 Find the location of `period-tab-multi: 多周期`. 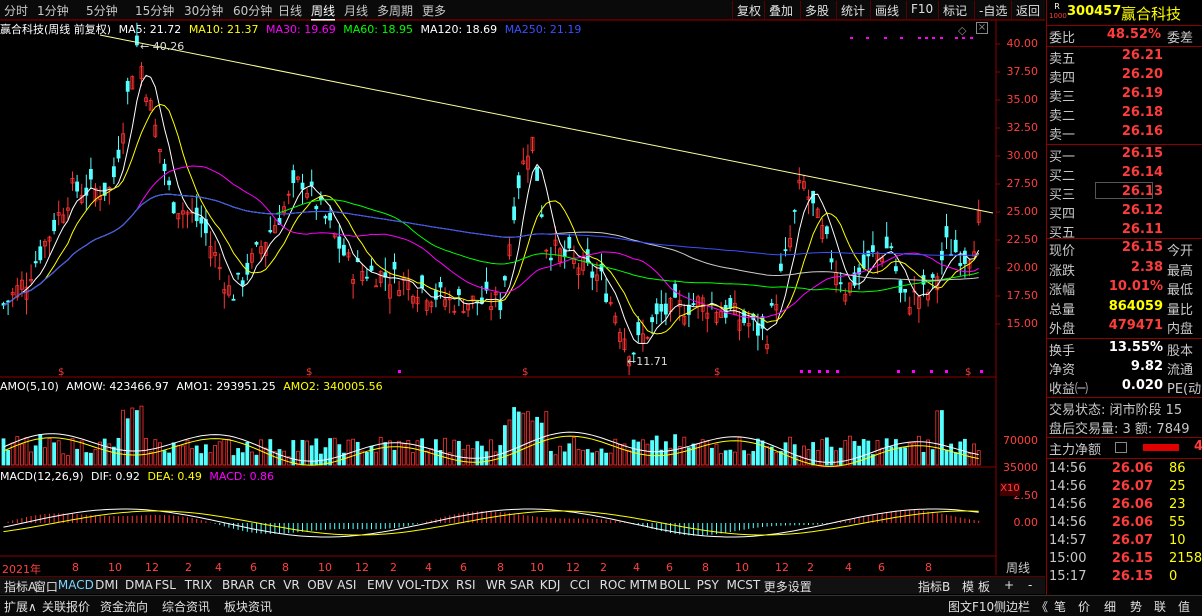

period-tab-multi: 多周期 is located at coordinates (395, 10).